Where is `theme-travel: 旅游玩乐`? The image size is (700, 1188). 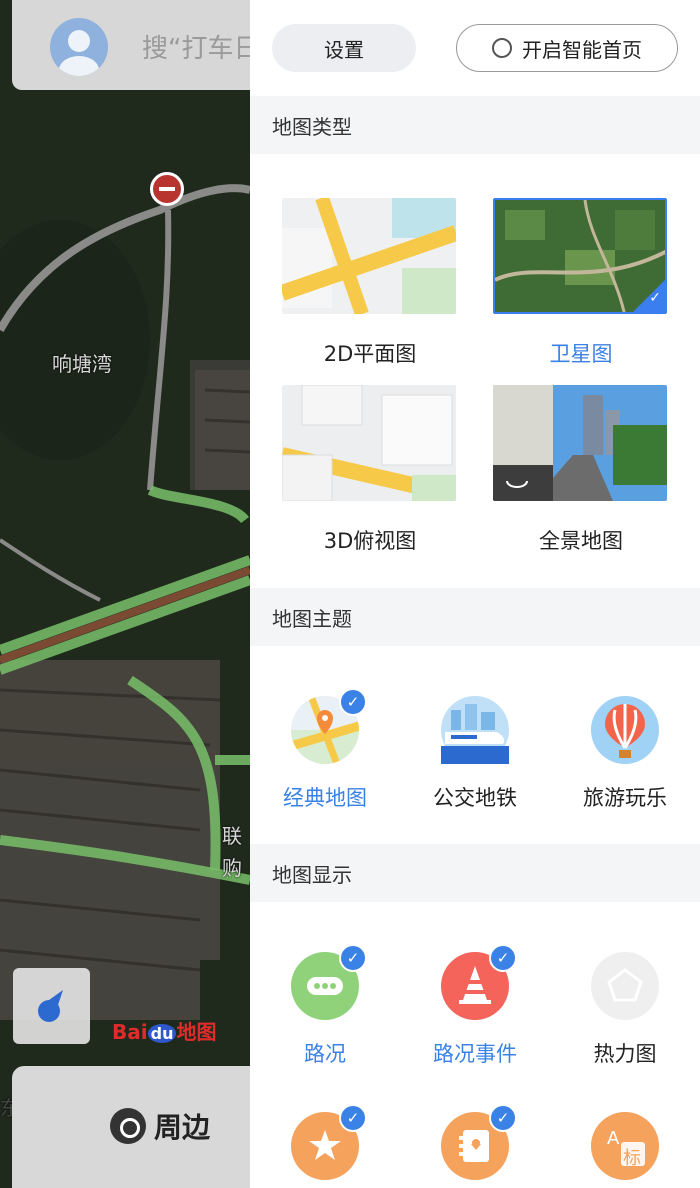
theme-travel: 旅游玩乐 is located at coordinates (625, 754).